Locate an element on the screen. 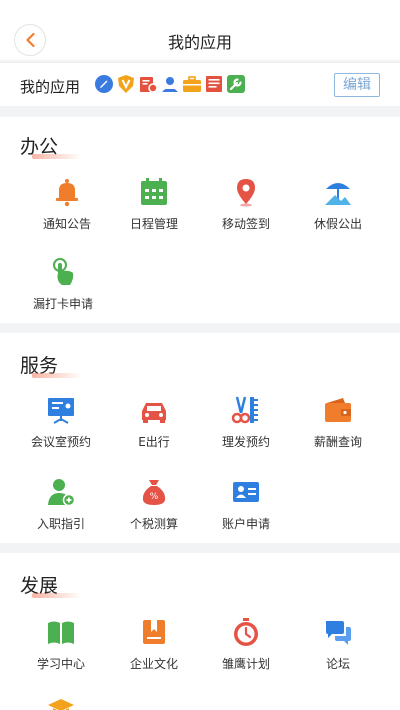 This screenshot has height=710, width=400. edit-button: 编辑 is located at coordinates (357, 85).